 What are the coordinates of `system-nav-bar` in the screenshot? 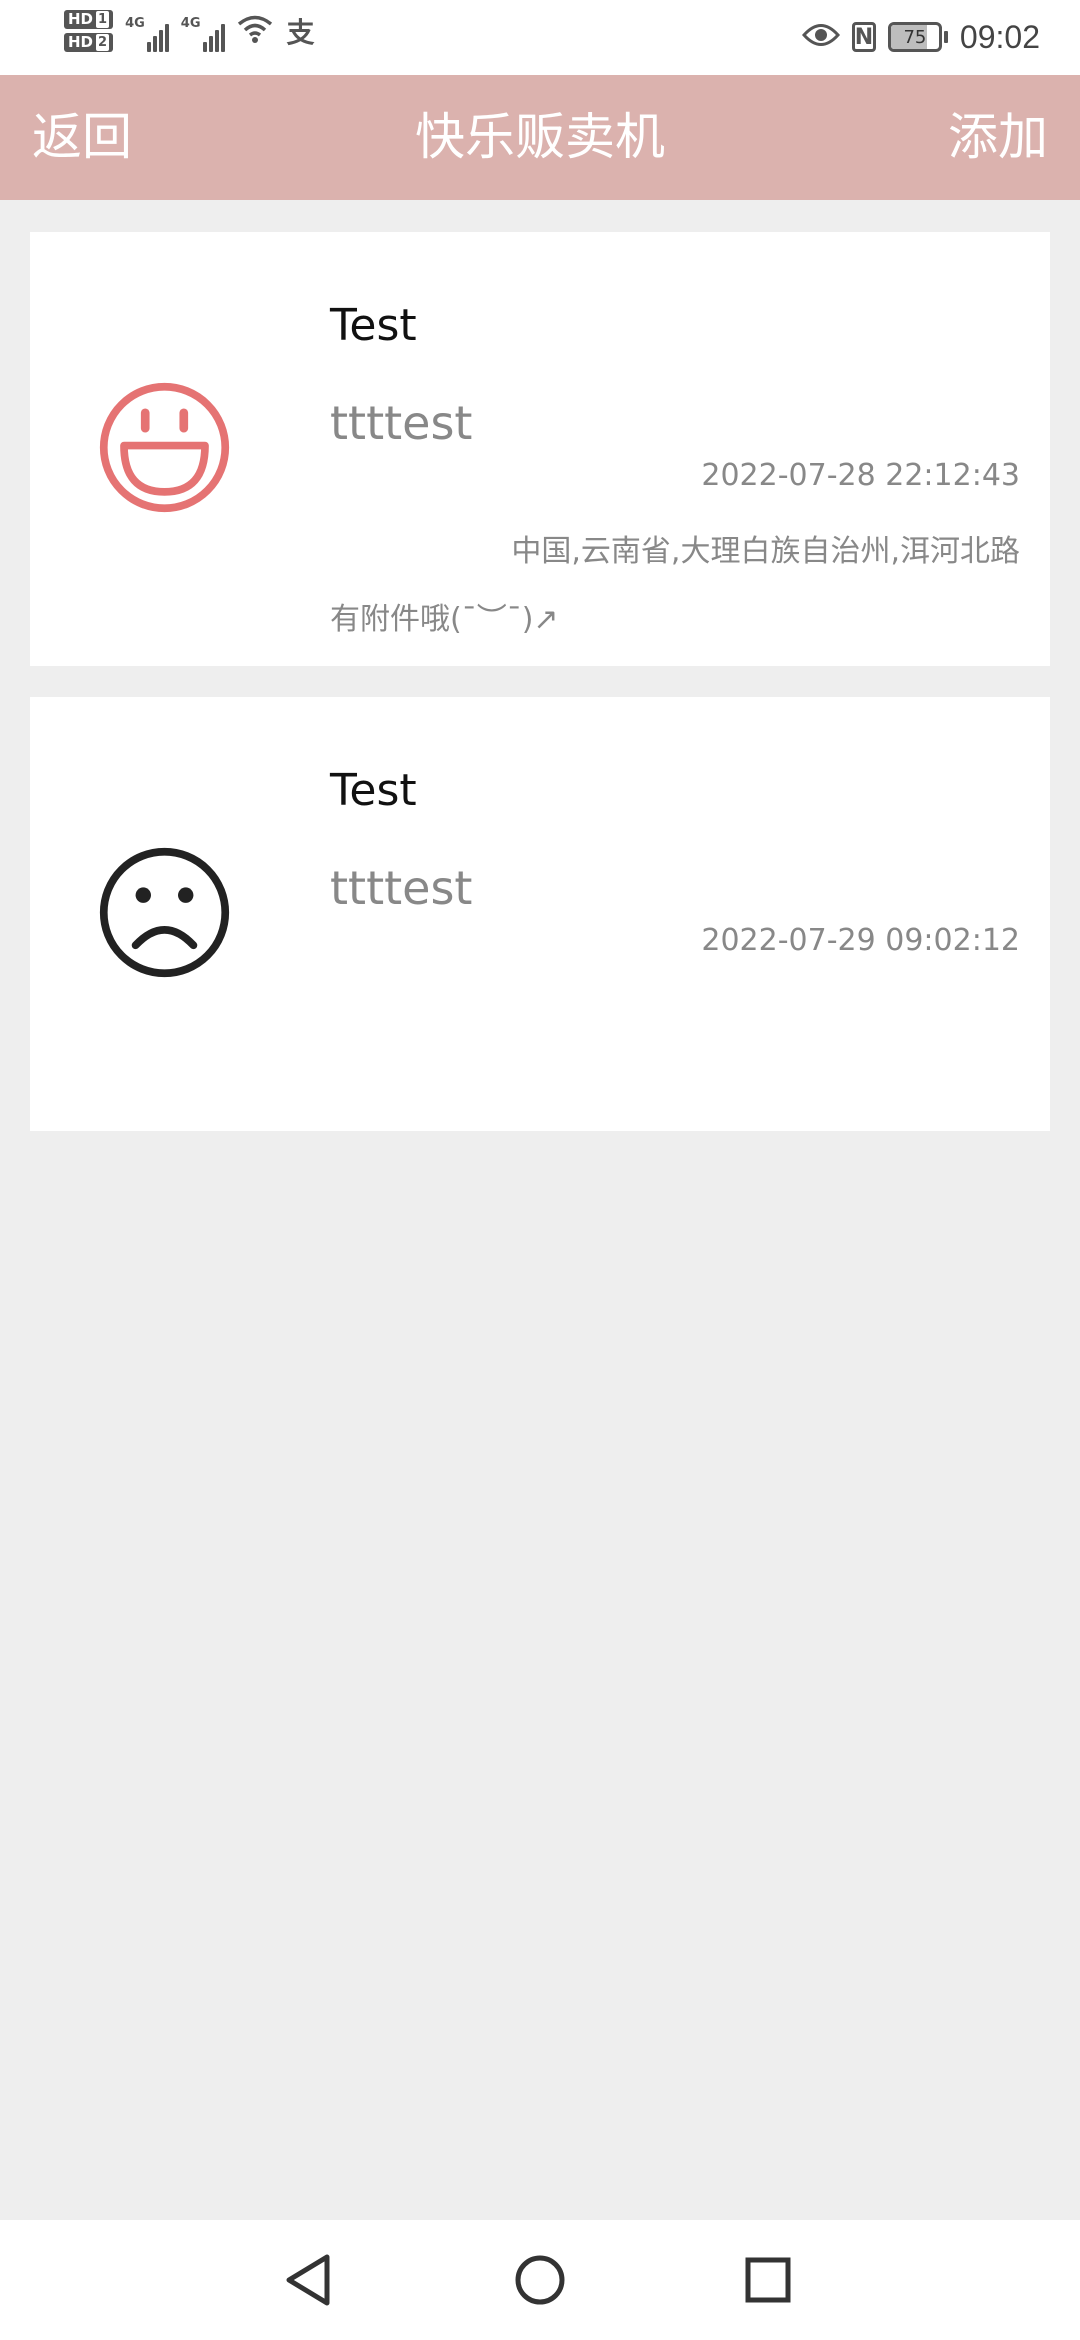 It's located at (540, 2280).